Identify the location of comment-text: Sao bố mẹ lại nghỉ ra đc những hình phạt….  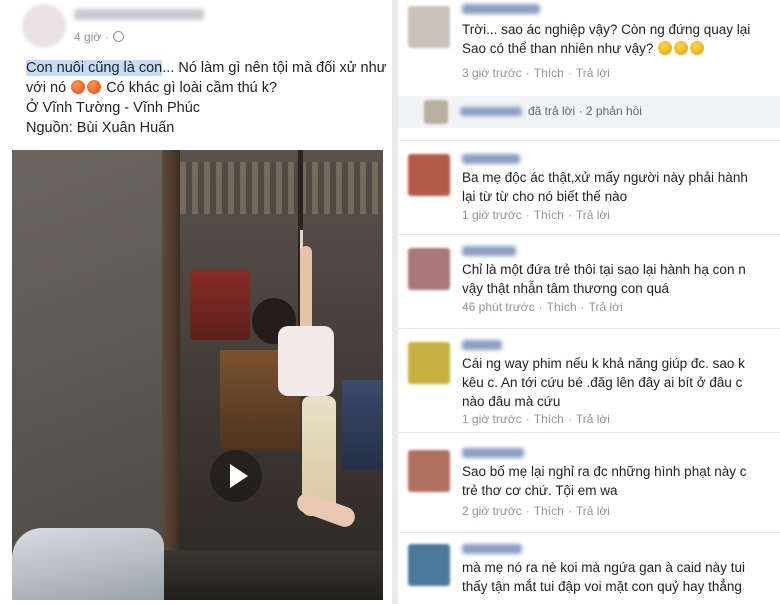
(621, 481).